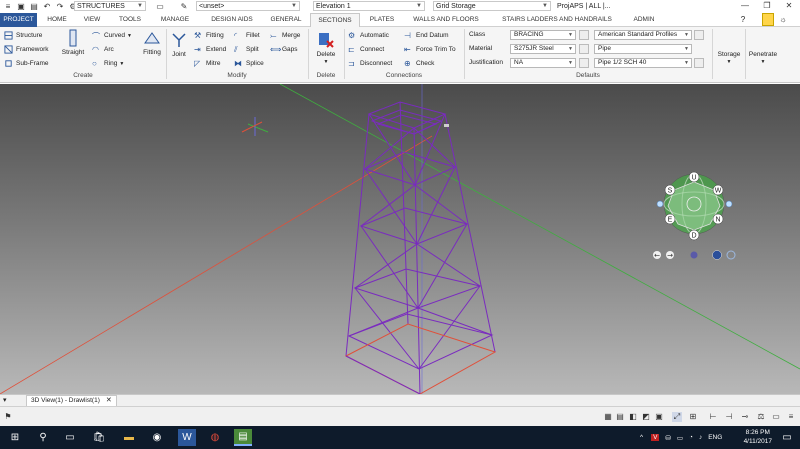 The height and width of the screenshot is (449, 800). What do you see at coordinates (677, 417) in the screenshot?
I see `tracking-icon: ⤢` at bounding box center [677, 417].